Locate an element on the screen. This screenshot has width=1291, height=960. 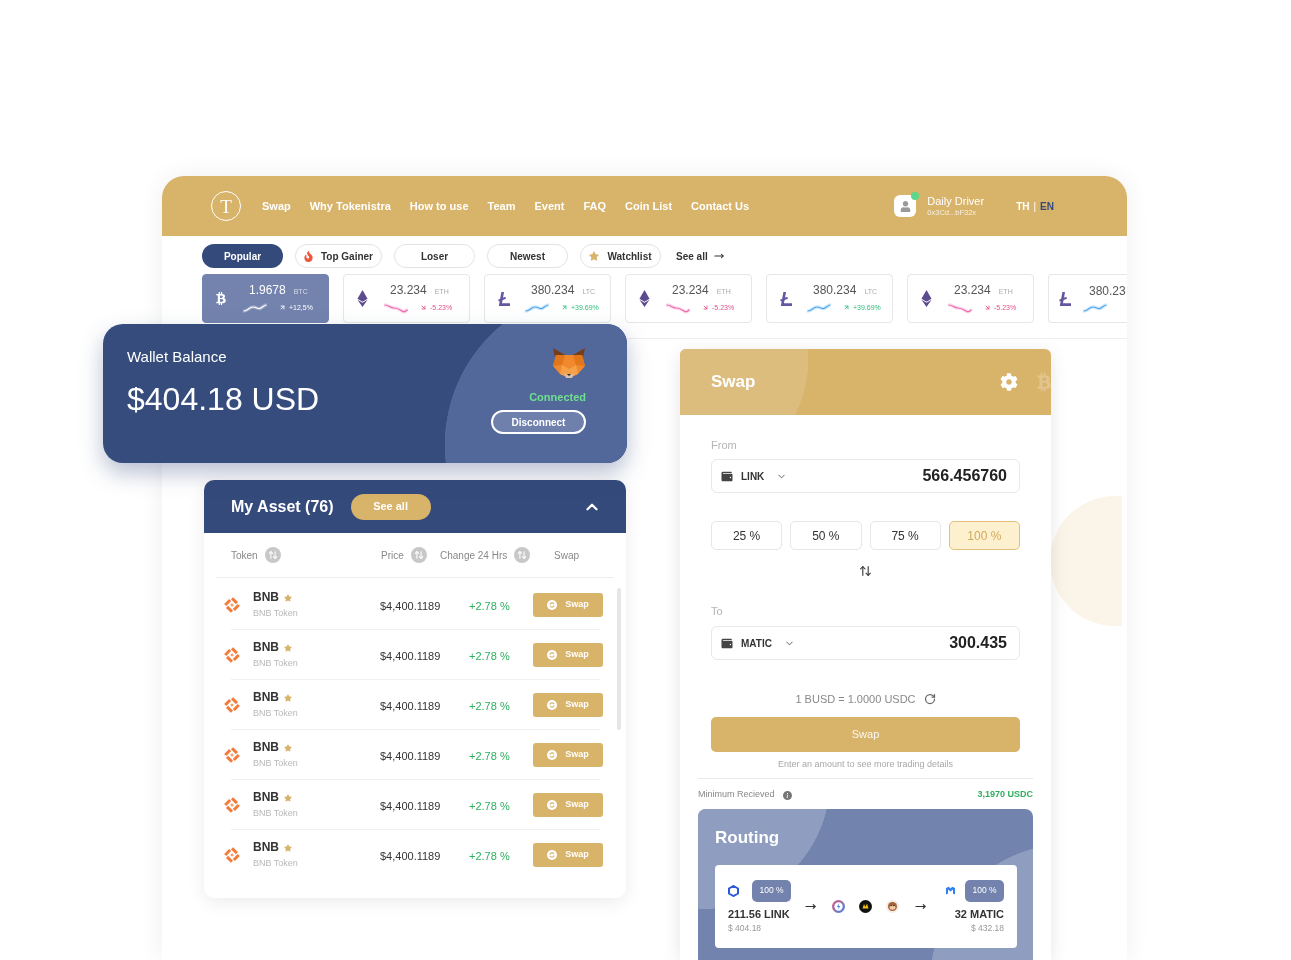
column-header: Token is located at coordinates (244, 555).